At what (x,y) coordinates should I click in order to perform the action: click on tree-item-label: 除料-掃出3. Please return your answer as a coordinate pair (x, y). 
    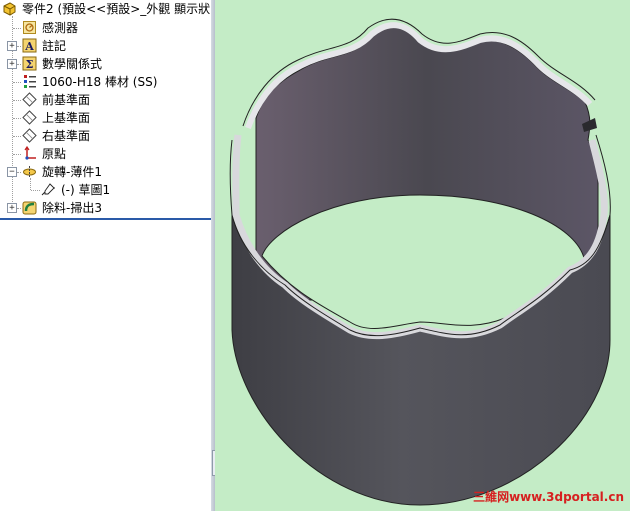
    Looking at the image, I should click on (72, 208).